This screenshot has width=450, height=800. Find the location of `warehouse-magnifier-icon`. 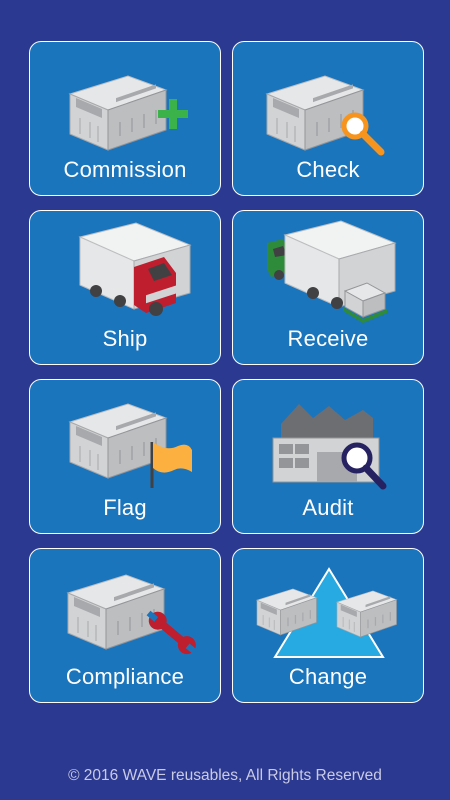

warehouse-magnifier-icon is located at coordinates (329, 447).